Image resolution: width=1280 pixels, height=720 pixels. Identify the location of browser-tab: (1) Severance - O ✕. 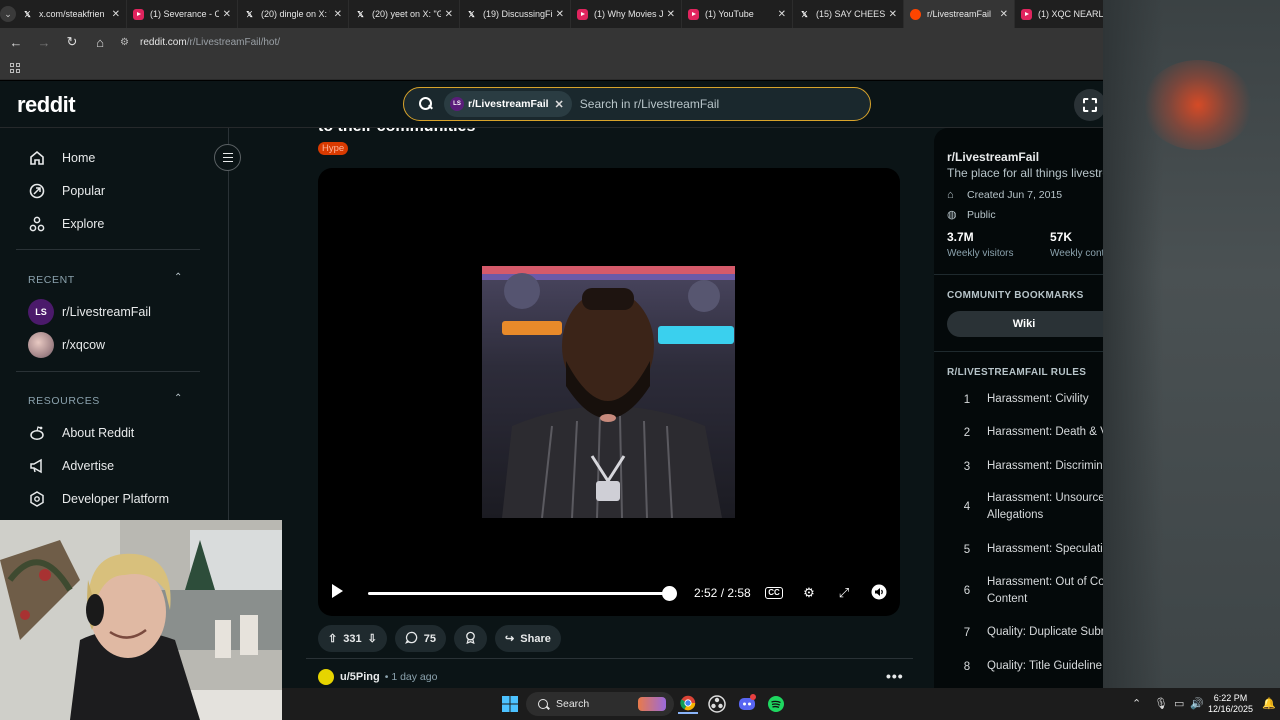
(182, 14).